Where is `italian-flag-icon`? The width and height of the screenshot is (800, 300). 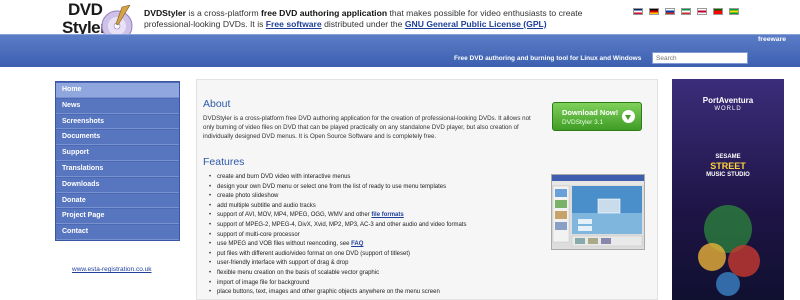
italian-flag-icon is located at coordinates (686, 11).